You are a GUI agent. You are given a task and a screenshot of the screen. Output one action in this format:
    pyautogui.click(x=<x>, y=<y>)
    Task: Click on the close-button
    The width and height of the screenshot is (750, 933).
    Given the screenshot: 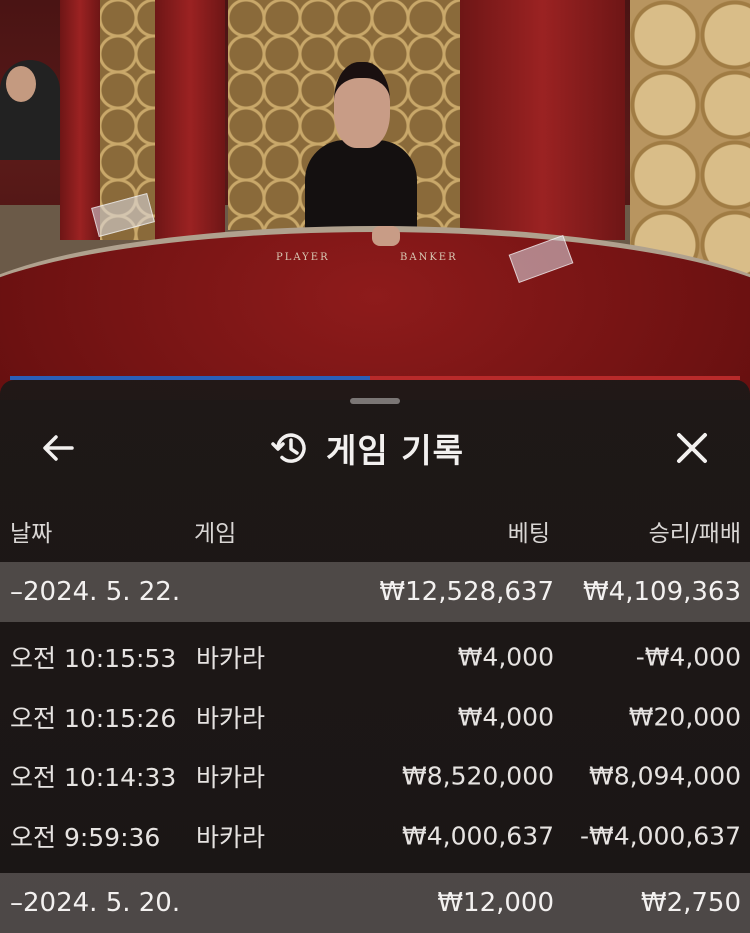 What is the action you would take?
    pyautogui.click(x=692, y=448)
    